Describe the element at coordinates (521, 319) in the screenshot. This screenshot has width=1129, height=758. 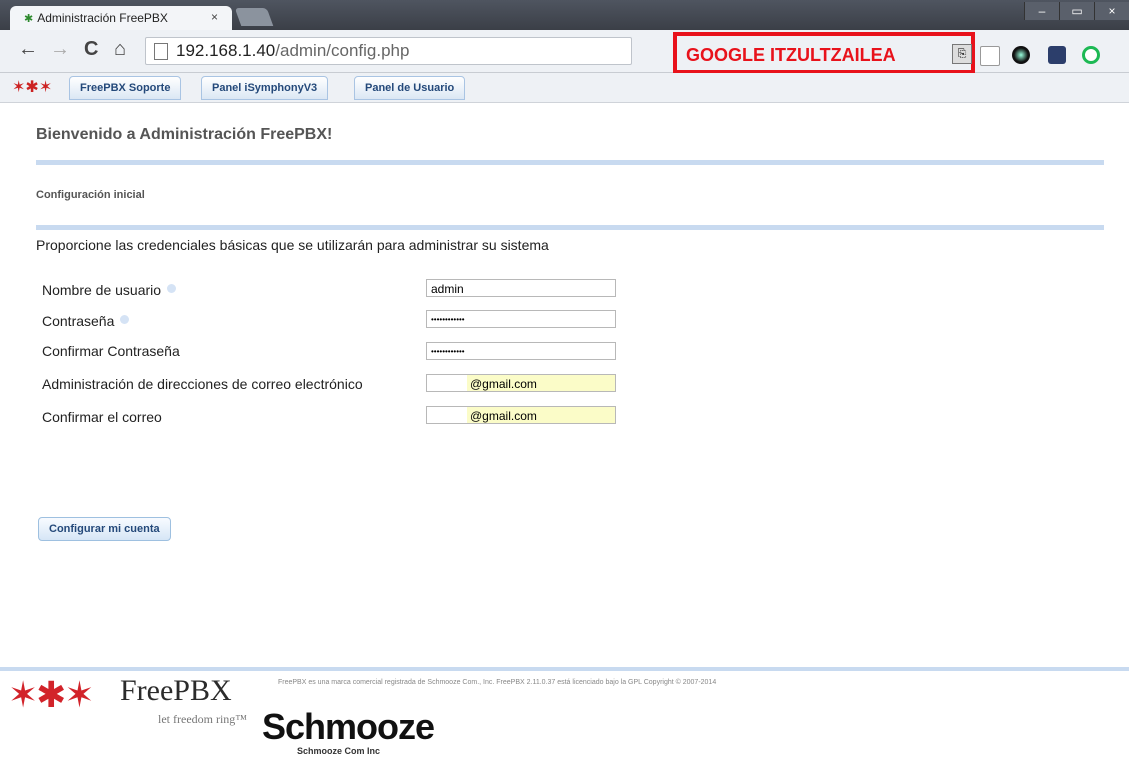
I see `password-field: ••••••••••••` at that location.